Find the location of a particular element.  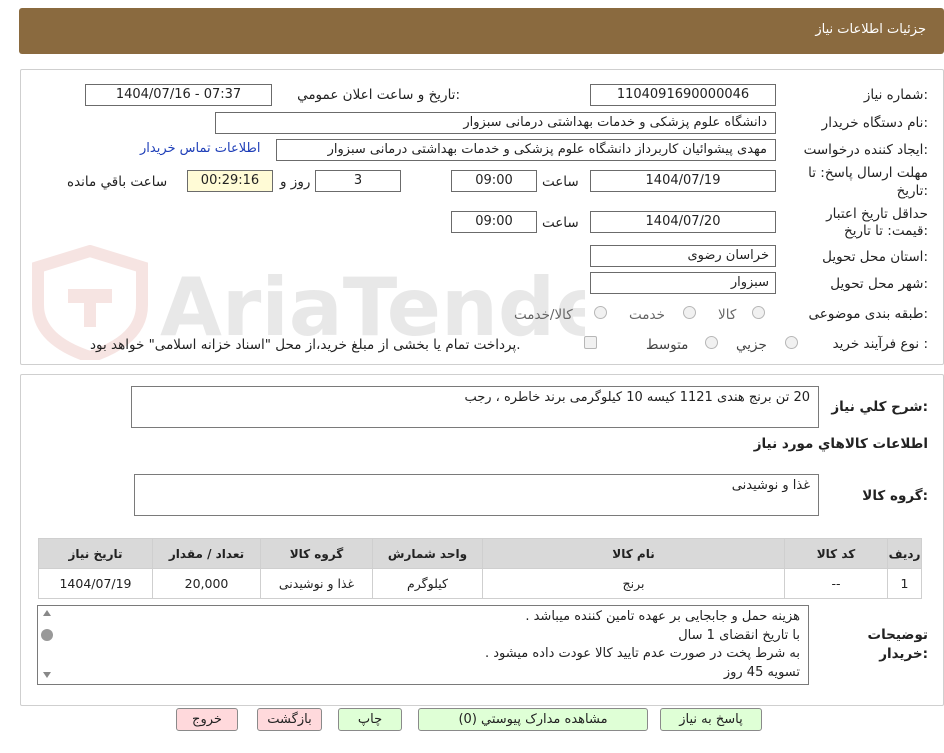

province-label: استان محل تحویل: is located at coordinates (875, 257).